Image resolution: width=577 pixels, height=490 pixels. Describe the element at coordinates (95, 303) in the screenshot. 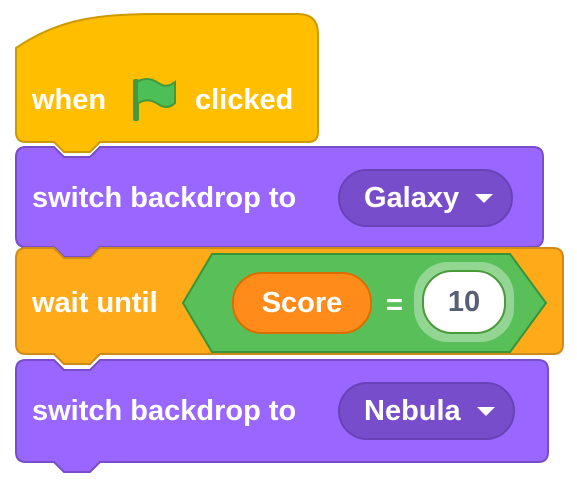

I see `wait-until-label: wait until` at that location.